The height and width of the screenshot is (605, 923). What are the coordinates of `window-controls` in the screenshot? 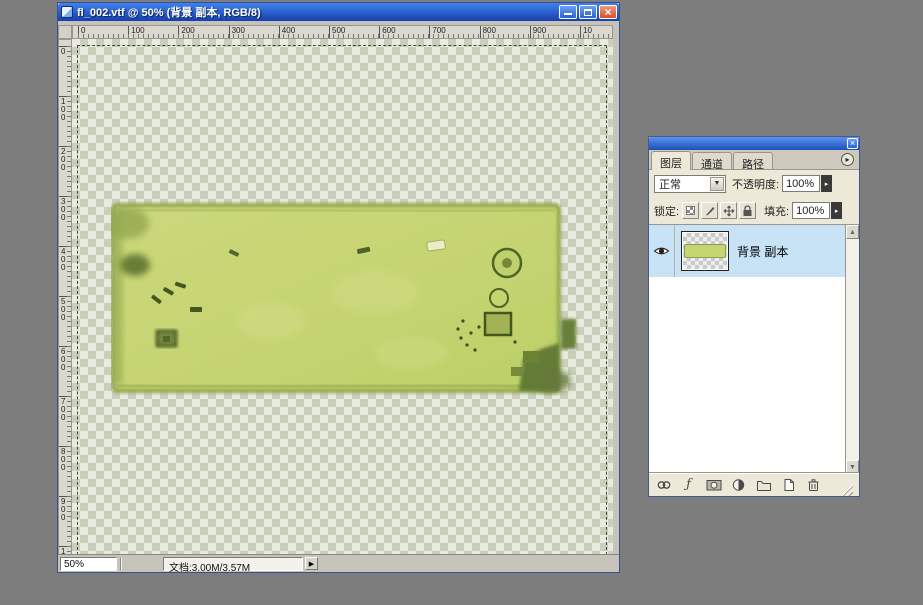 It's located at (588, 12).